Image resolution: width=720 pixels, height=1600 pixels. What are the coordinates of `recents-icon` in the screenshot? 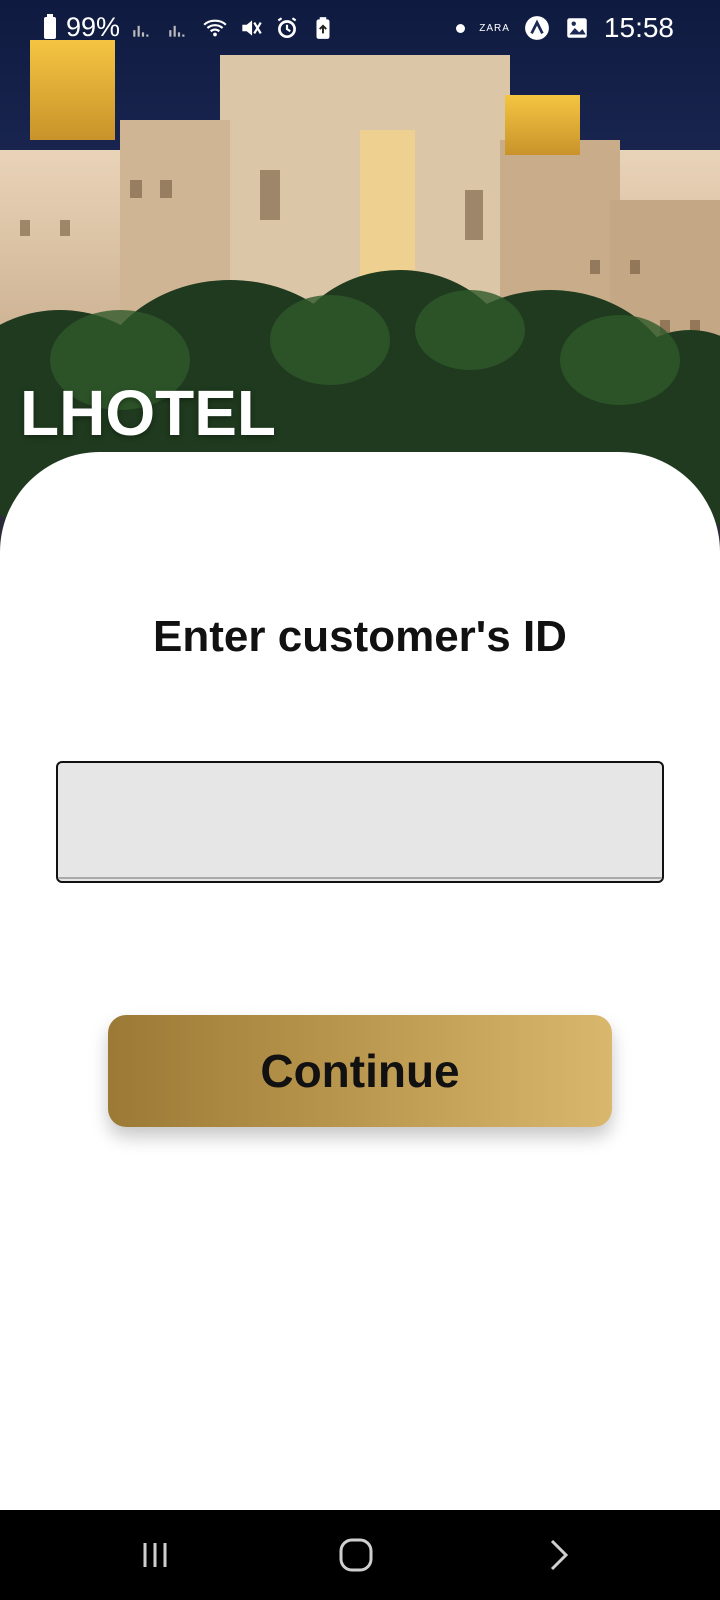 It's located at (155, 1555).